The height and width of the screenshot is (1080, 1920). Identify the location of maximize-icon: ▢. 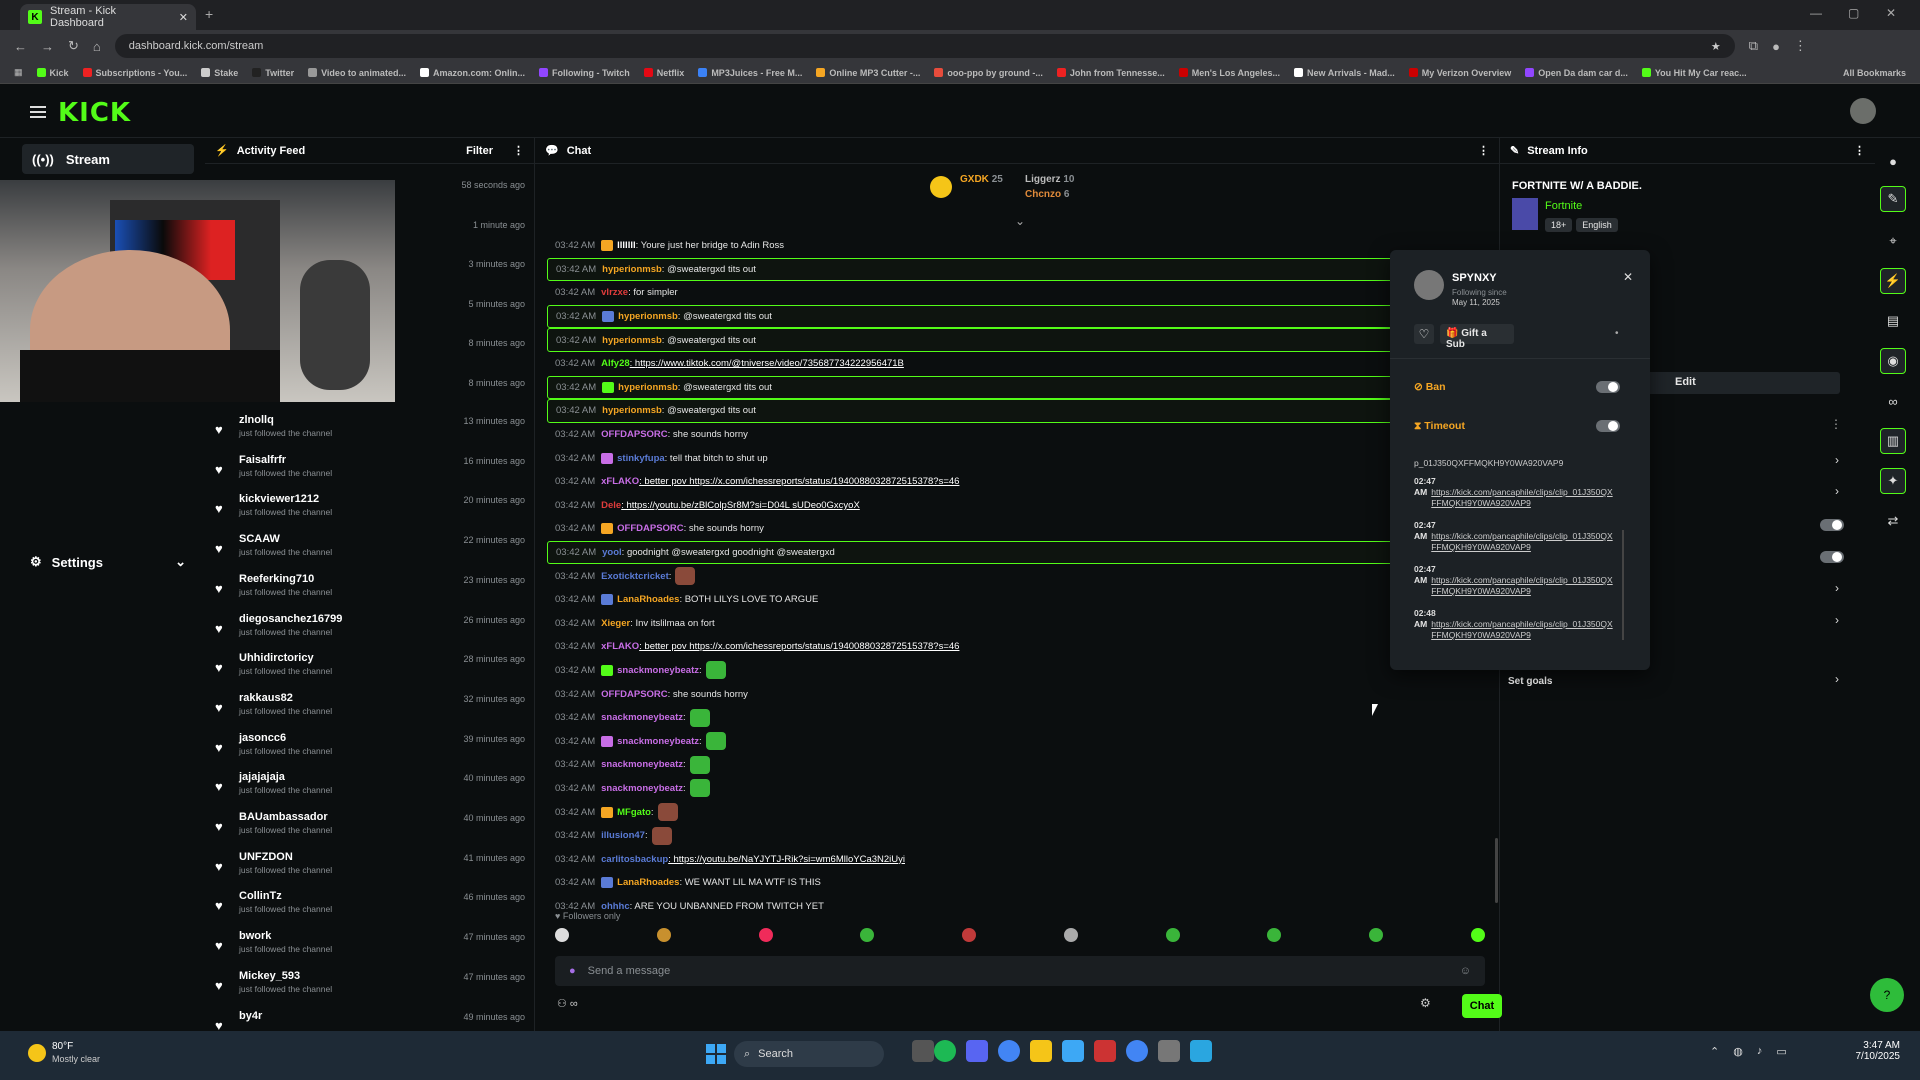
(1853, 13).